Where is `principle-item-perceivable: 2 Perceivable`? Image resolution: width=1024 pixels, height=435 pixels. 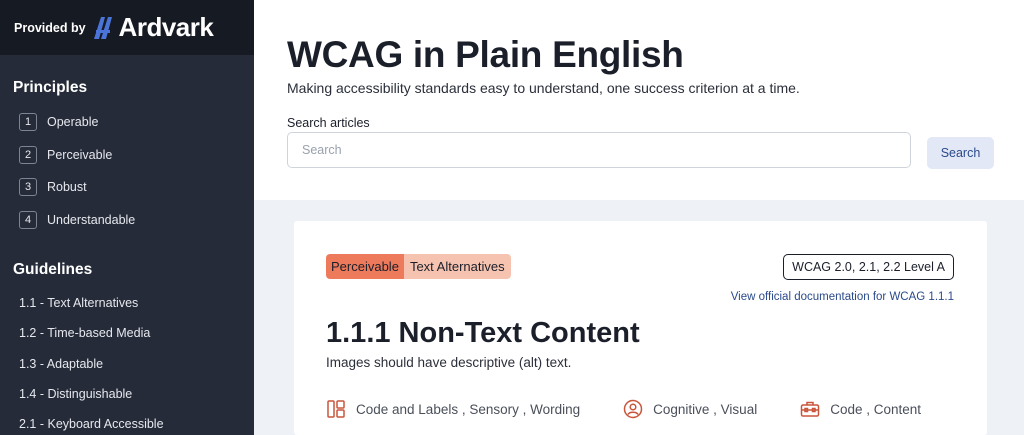
principle-item-perceivable: 2 Perceivable is located at coordinates (65, 155).